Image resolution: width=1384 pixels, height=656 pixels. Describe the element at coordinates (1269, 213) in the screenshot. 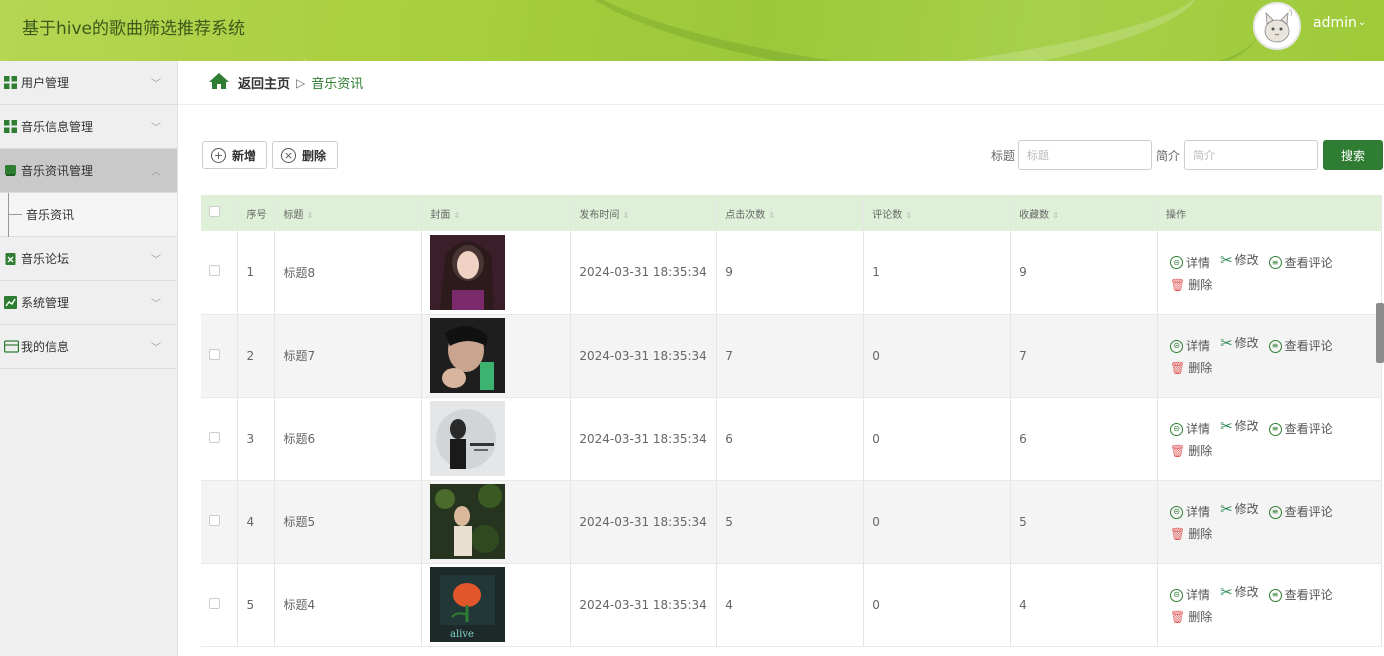

I see `column-header: 操作` at that location.